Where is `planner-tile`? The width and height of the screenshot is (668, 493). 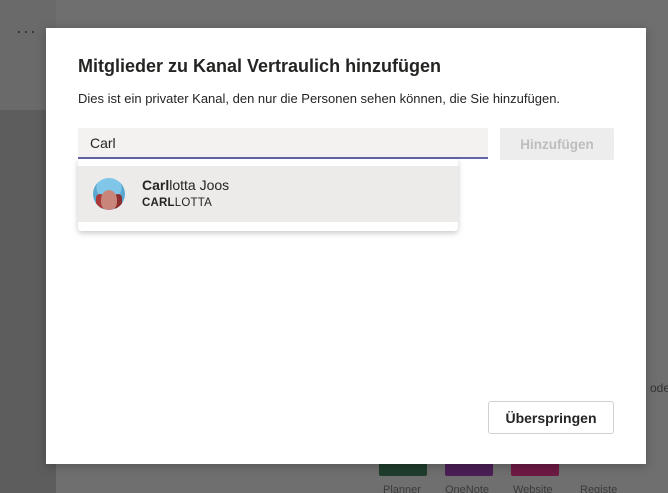 planner-tile is located at coordinates (403, 469).